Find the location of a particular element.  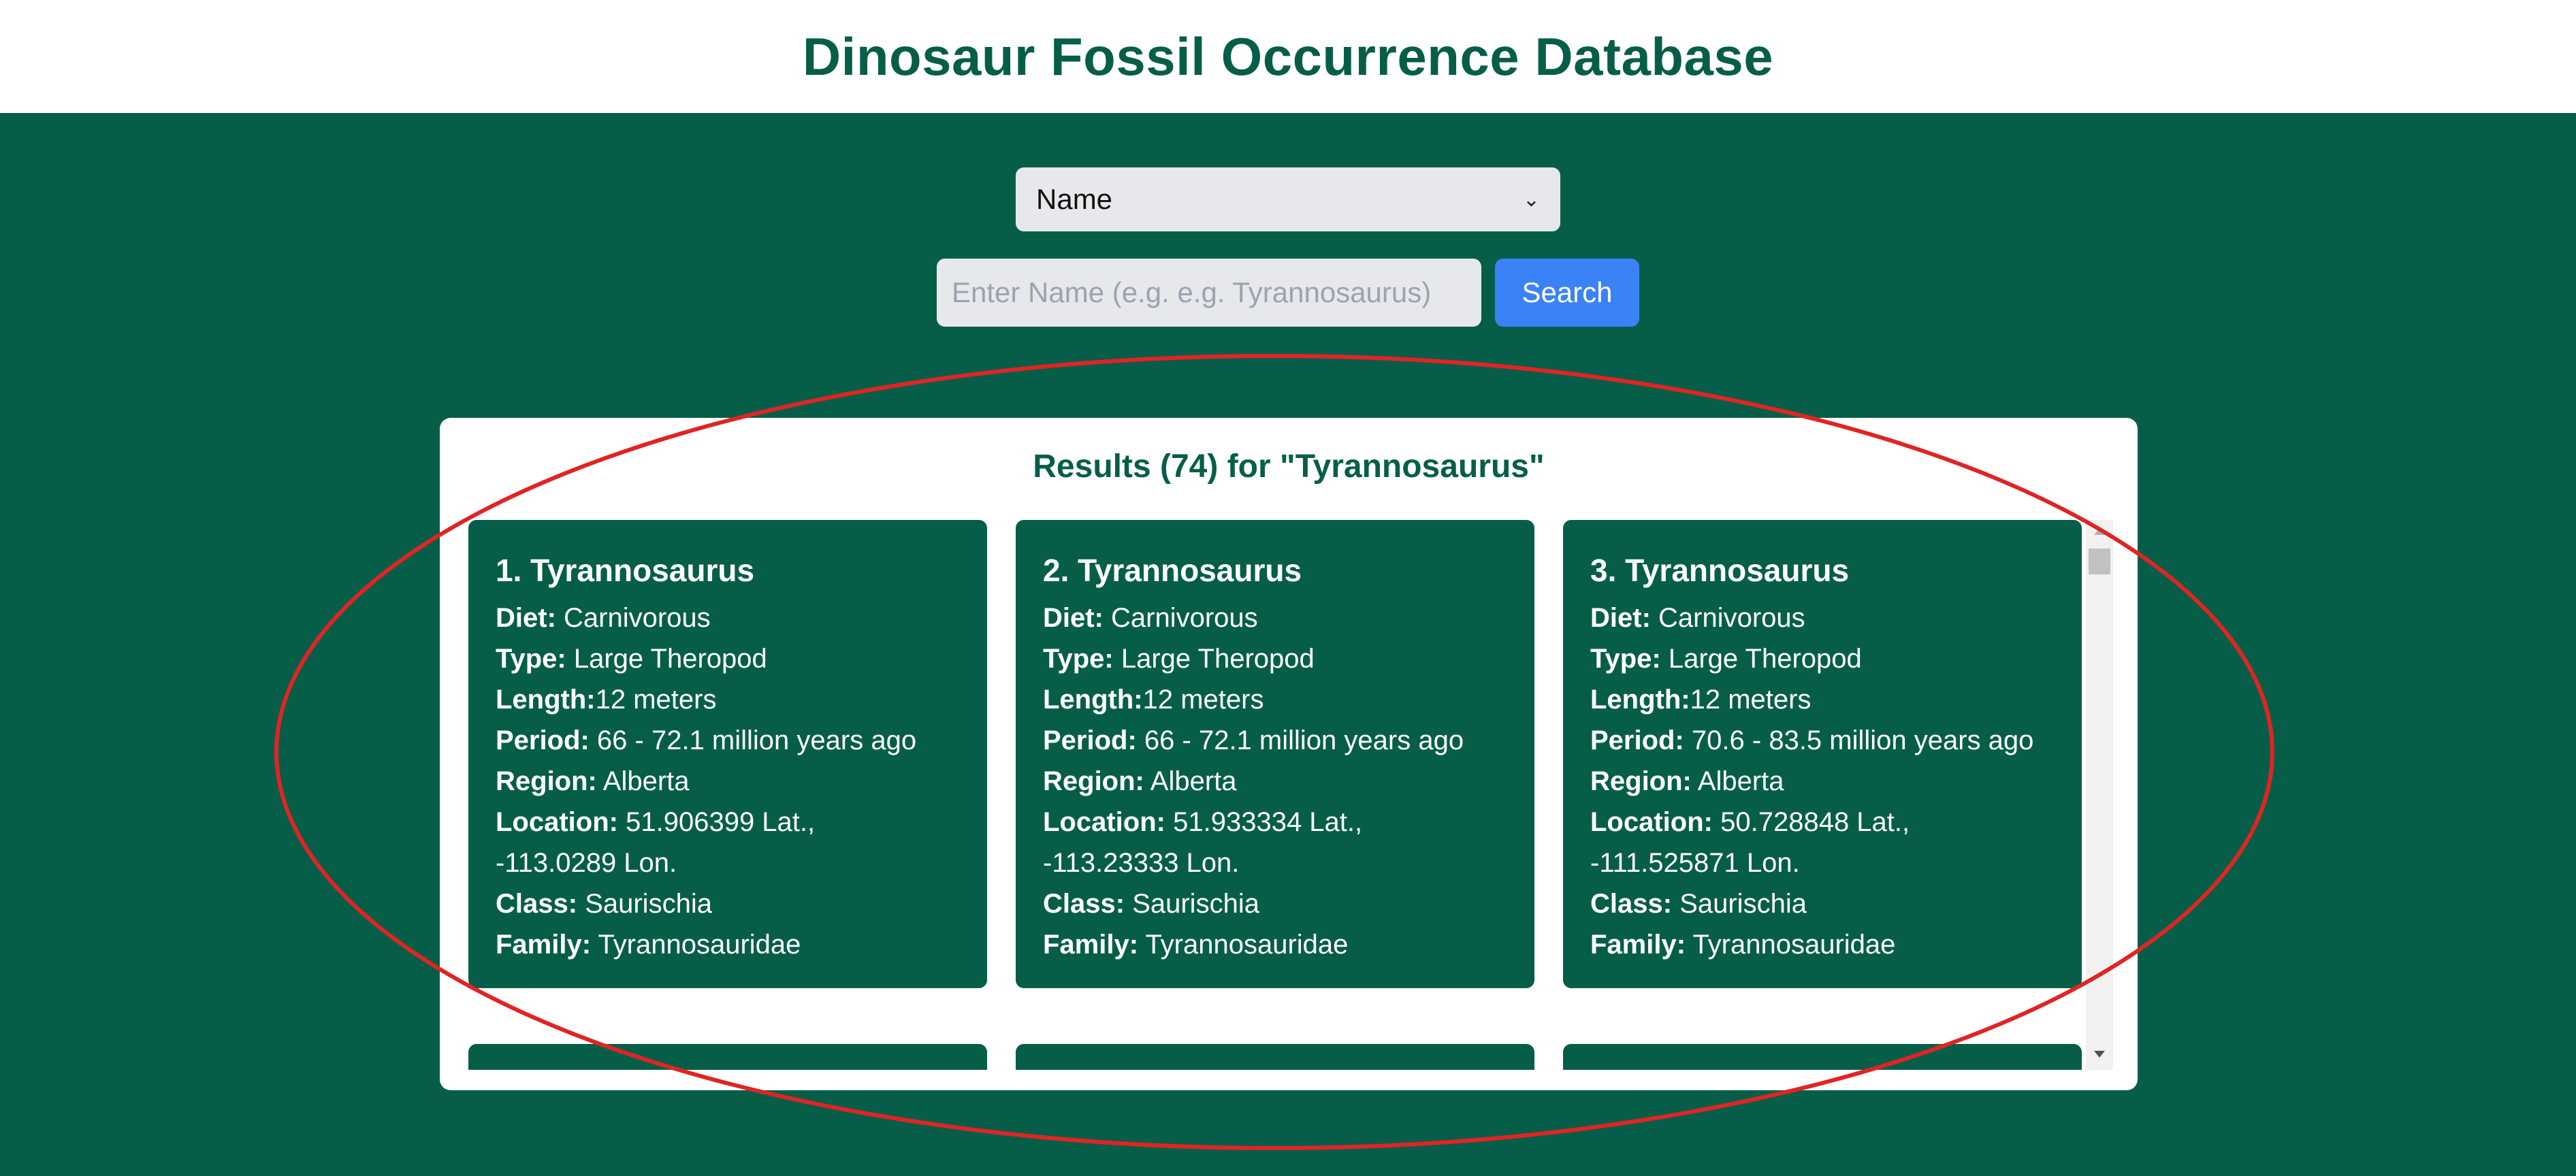

page-header: Dinosaur Fossil Occurrence Database is located at coordinates (1288, 57).